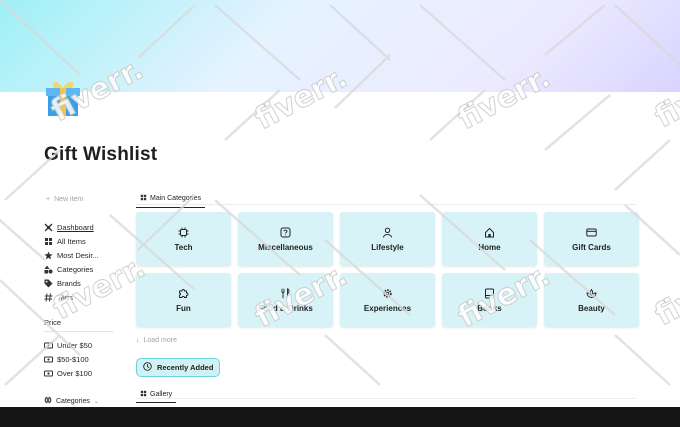 This screenshot has height=427, width=680. I want to click on load-more-label: Load more, so click(160, 340).